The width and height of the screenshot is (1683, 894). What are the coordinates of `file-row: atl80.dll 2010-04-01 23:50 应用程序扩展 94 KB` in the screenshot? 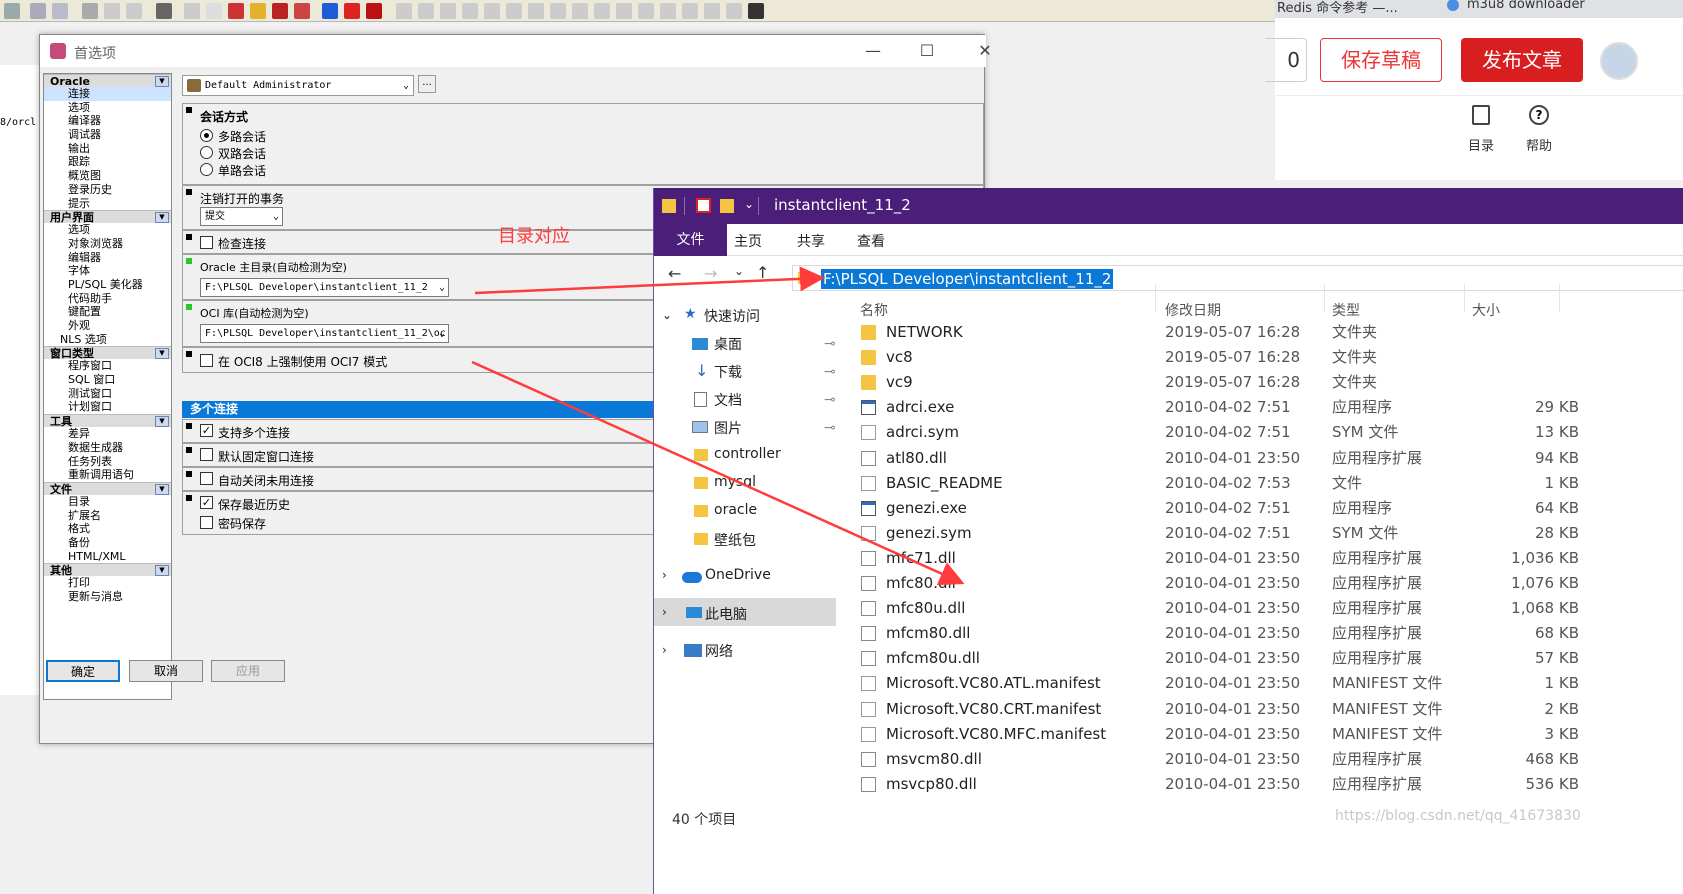 It's located at (1266, 458).